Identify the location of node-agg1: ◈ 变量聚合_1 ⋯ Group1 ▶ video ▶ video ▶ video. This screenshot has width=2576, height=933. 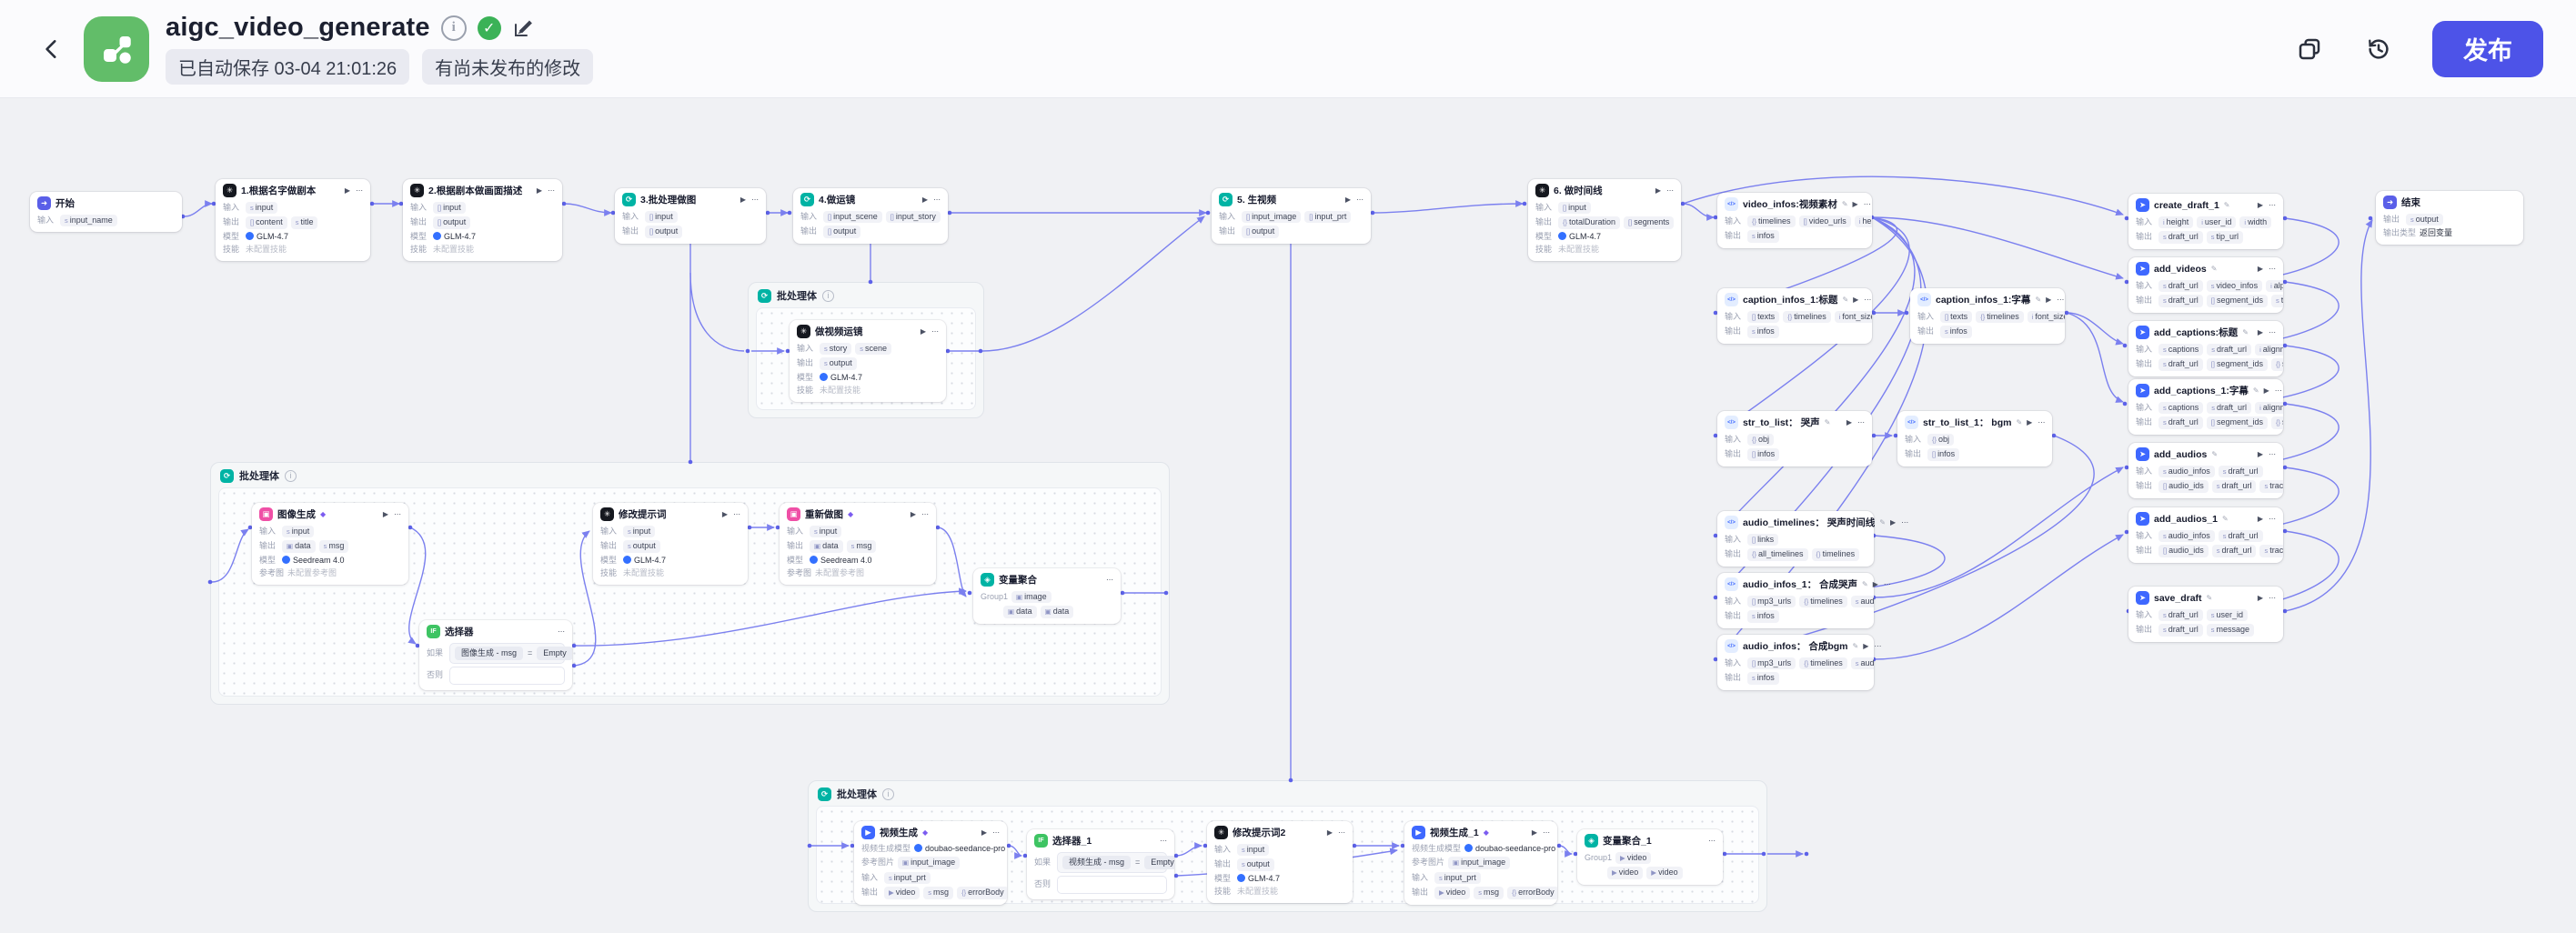
(1650, 857).